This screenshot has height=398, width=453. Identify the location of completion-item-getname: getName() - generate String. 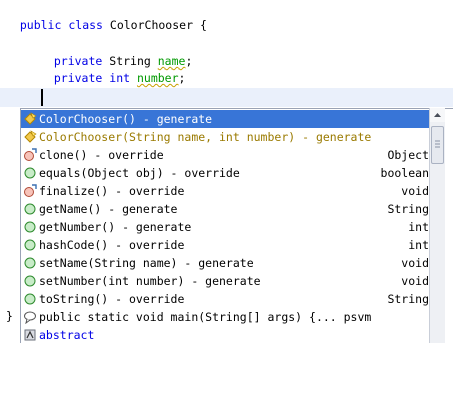
(225, 209).